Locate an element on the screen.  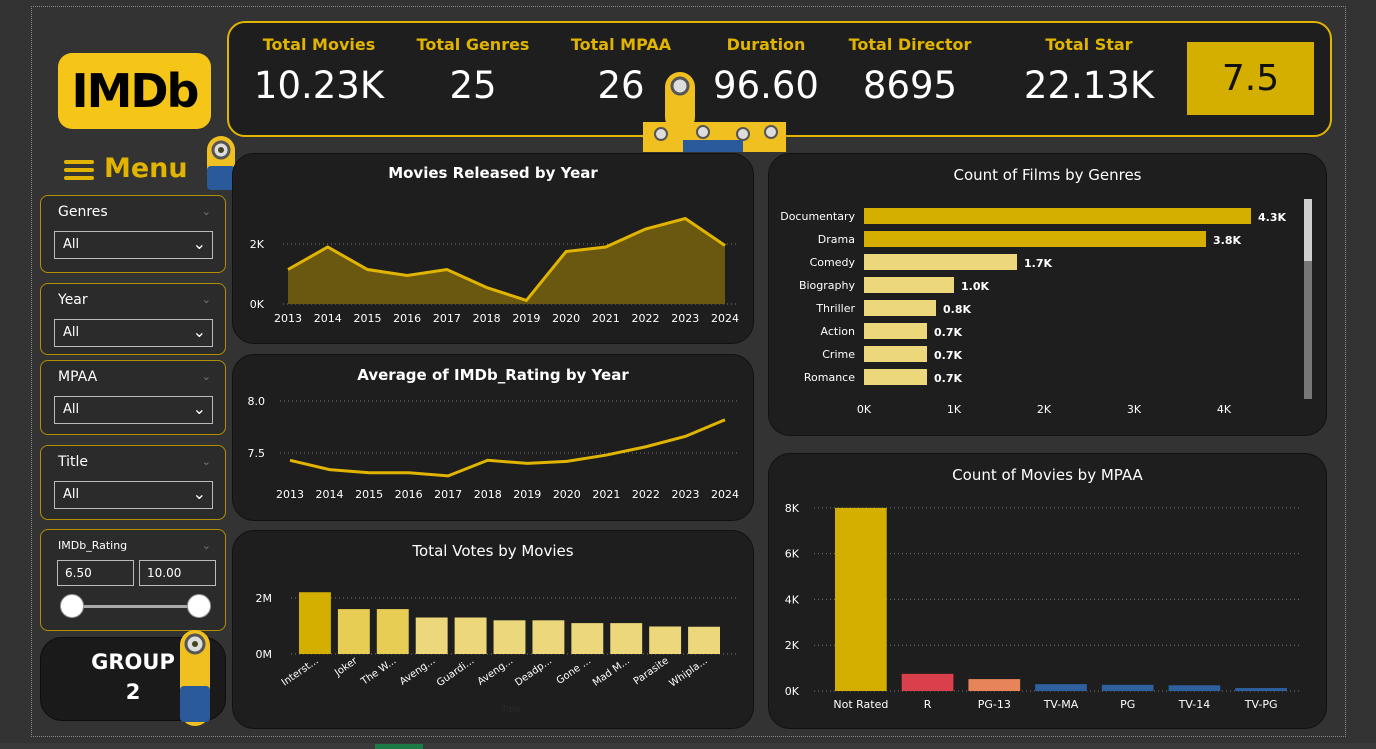
x-tick-label: R is located at coordinates (928, 704).